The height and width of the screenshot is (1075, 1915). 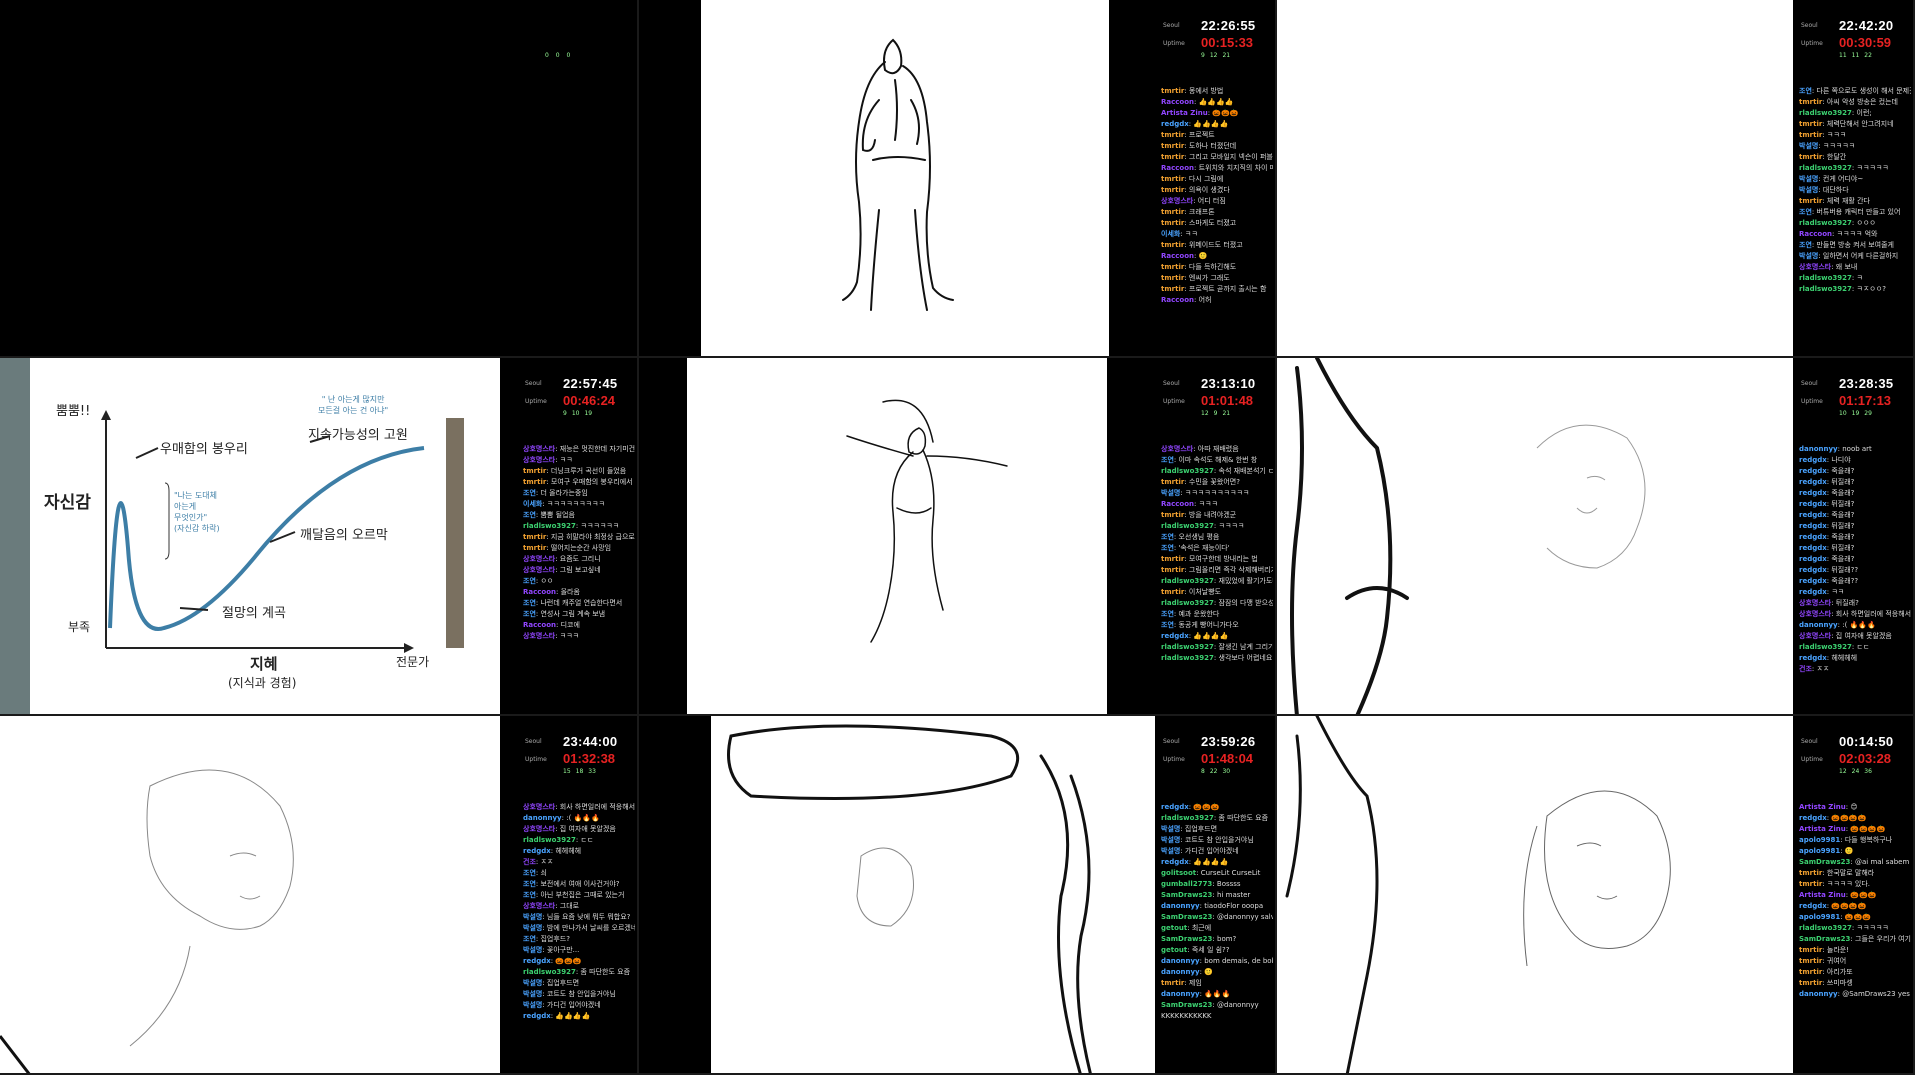 I want to click on chat-username: 건조, so click(x=529, y=862).